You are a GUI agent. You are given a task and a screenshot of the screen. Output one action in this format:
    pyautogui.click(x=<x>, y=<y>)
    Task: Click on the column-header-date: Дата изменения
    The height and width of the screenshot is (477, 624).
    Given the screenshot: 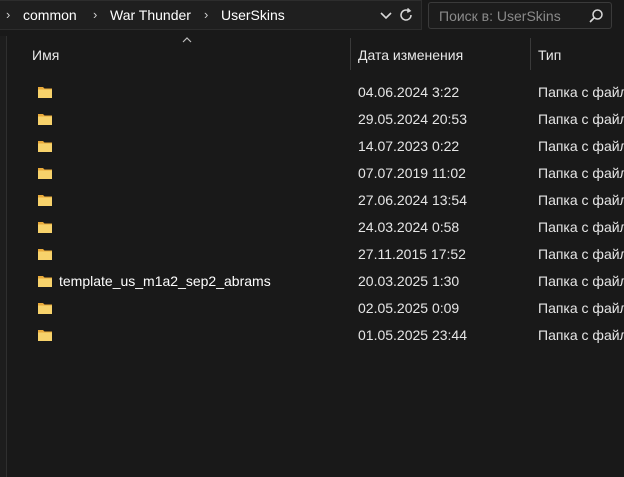 What is the action you would take?
    pyautogui.click(x=440, y=54)
    